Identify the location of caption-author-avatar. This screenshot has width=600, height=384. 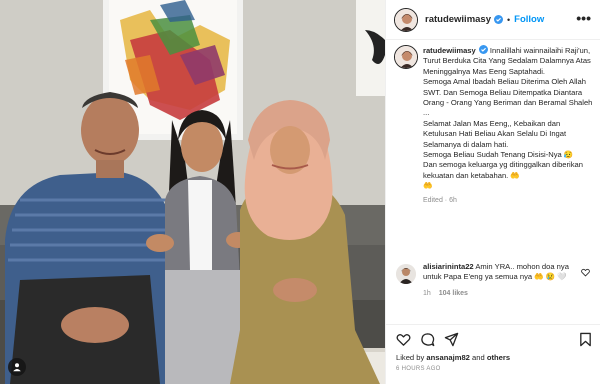
(406, 57).